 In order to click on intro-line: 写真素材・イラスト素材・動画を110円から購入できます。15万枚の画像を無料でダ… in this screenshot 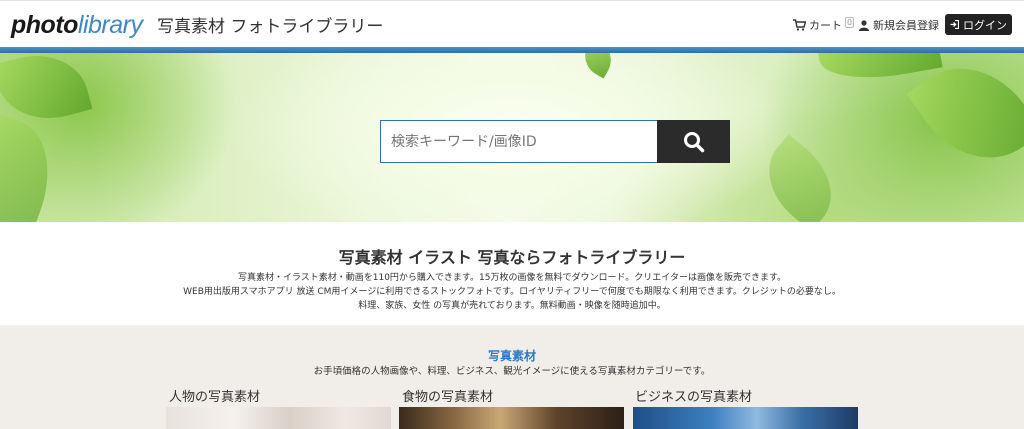, I will do `click(512, 278)`.